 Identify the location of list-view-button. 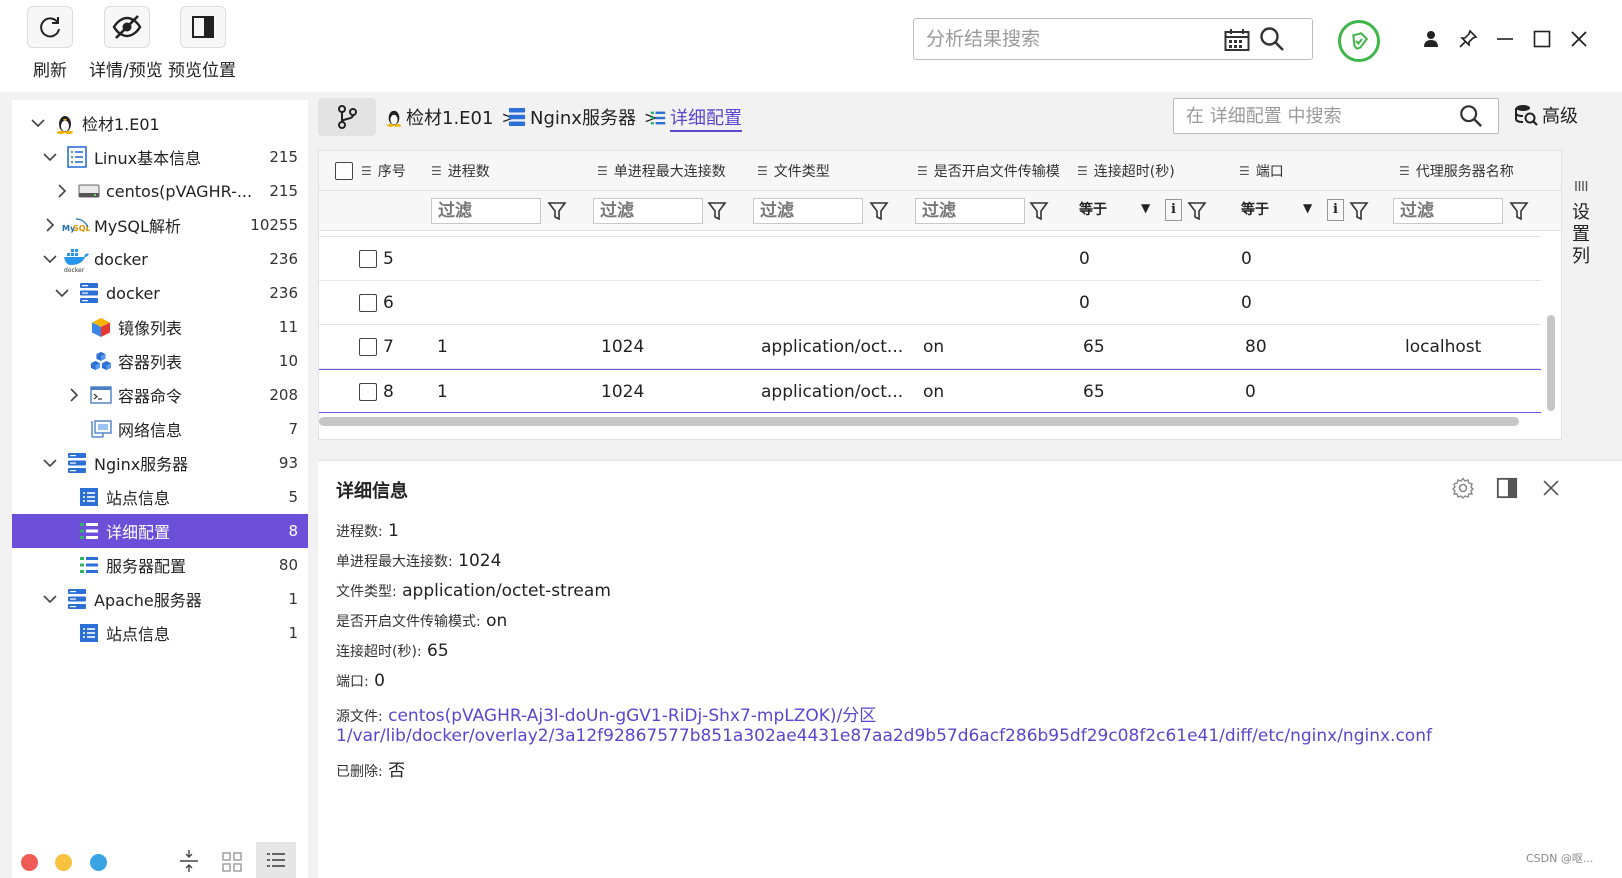
(276, 860).